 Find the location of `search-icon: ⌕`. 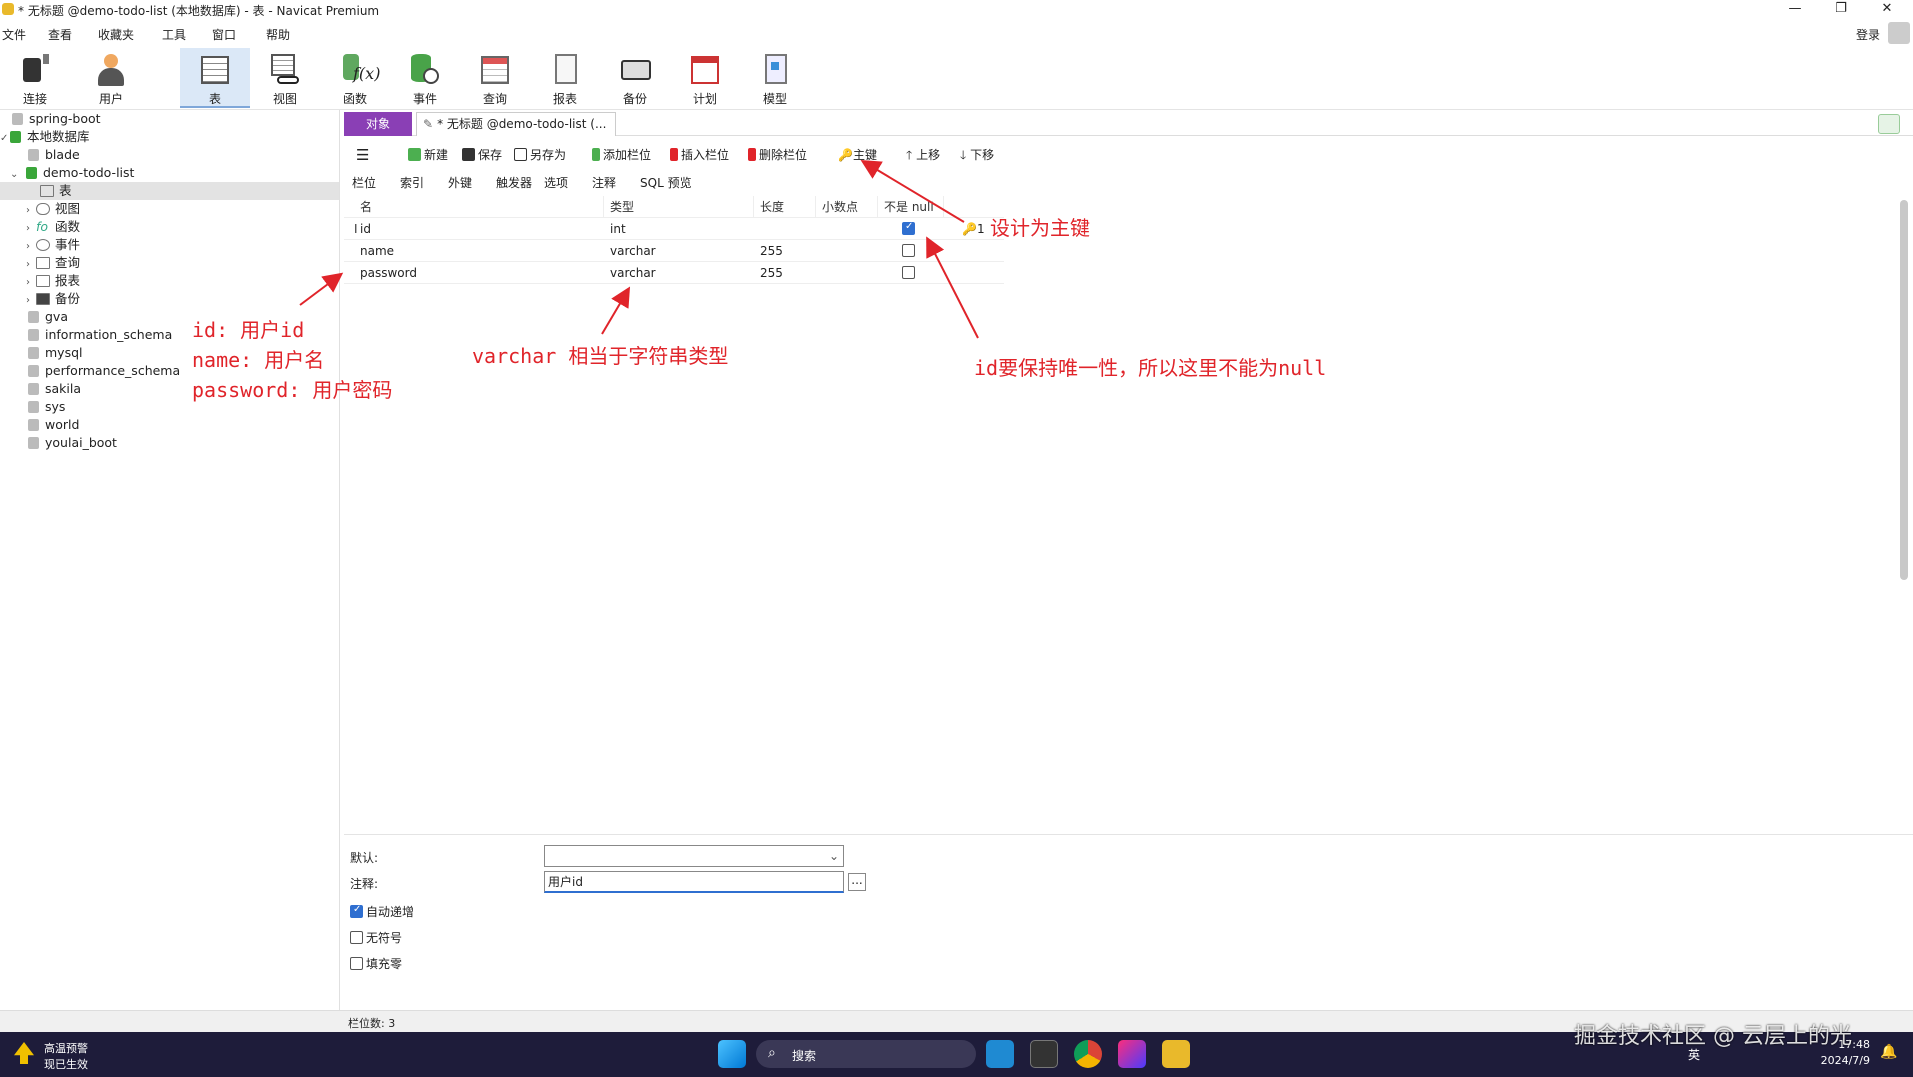

search-icon: ⌕ is located at coordinates (772, 1053).